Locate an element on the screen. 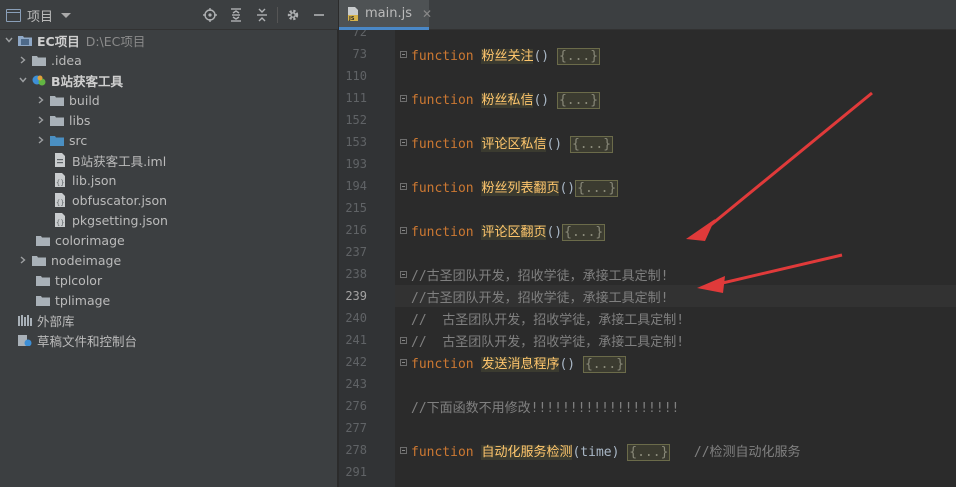 The image size is (956, 487). tree-item-tplcolor: tplcolor is located at coordinates (187, 280).